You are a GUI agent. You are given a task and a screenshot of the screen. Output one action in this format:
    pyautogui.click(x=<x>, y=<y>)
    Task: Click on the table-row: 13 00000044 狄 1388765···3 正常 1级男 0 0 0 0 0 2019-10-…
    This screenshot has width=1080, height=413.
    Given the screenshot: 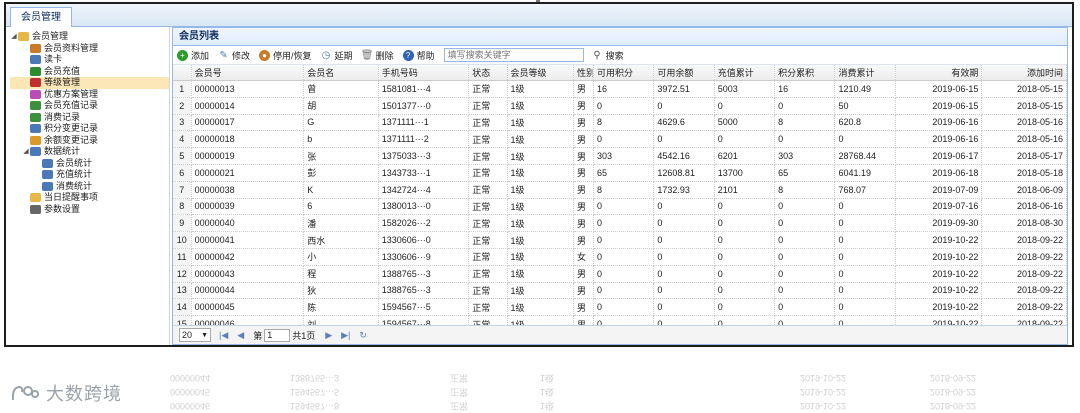 What is the action you would take?
    pyautogui.click(x=620, y=291)
    